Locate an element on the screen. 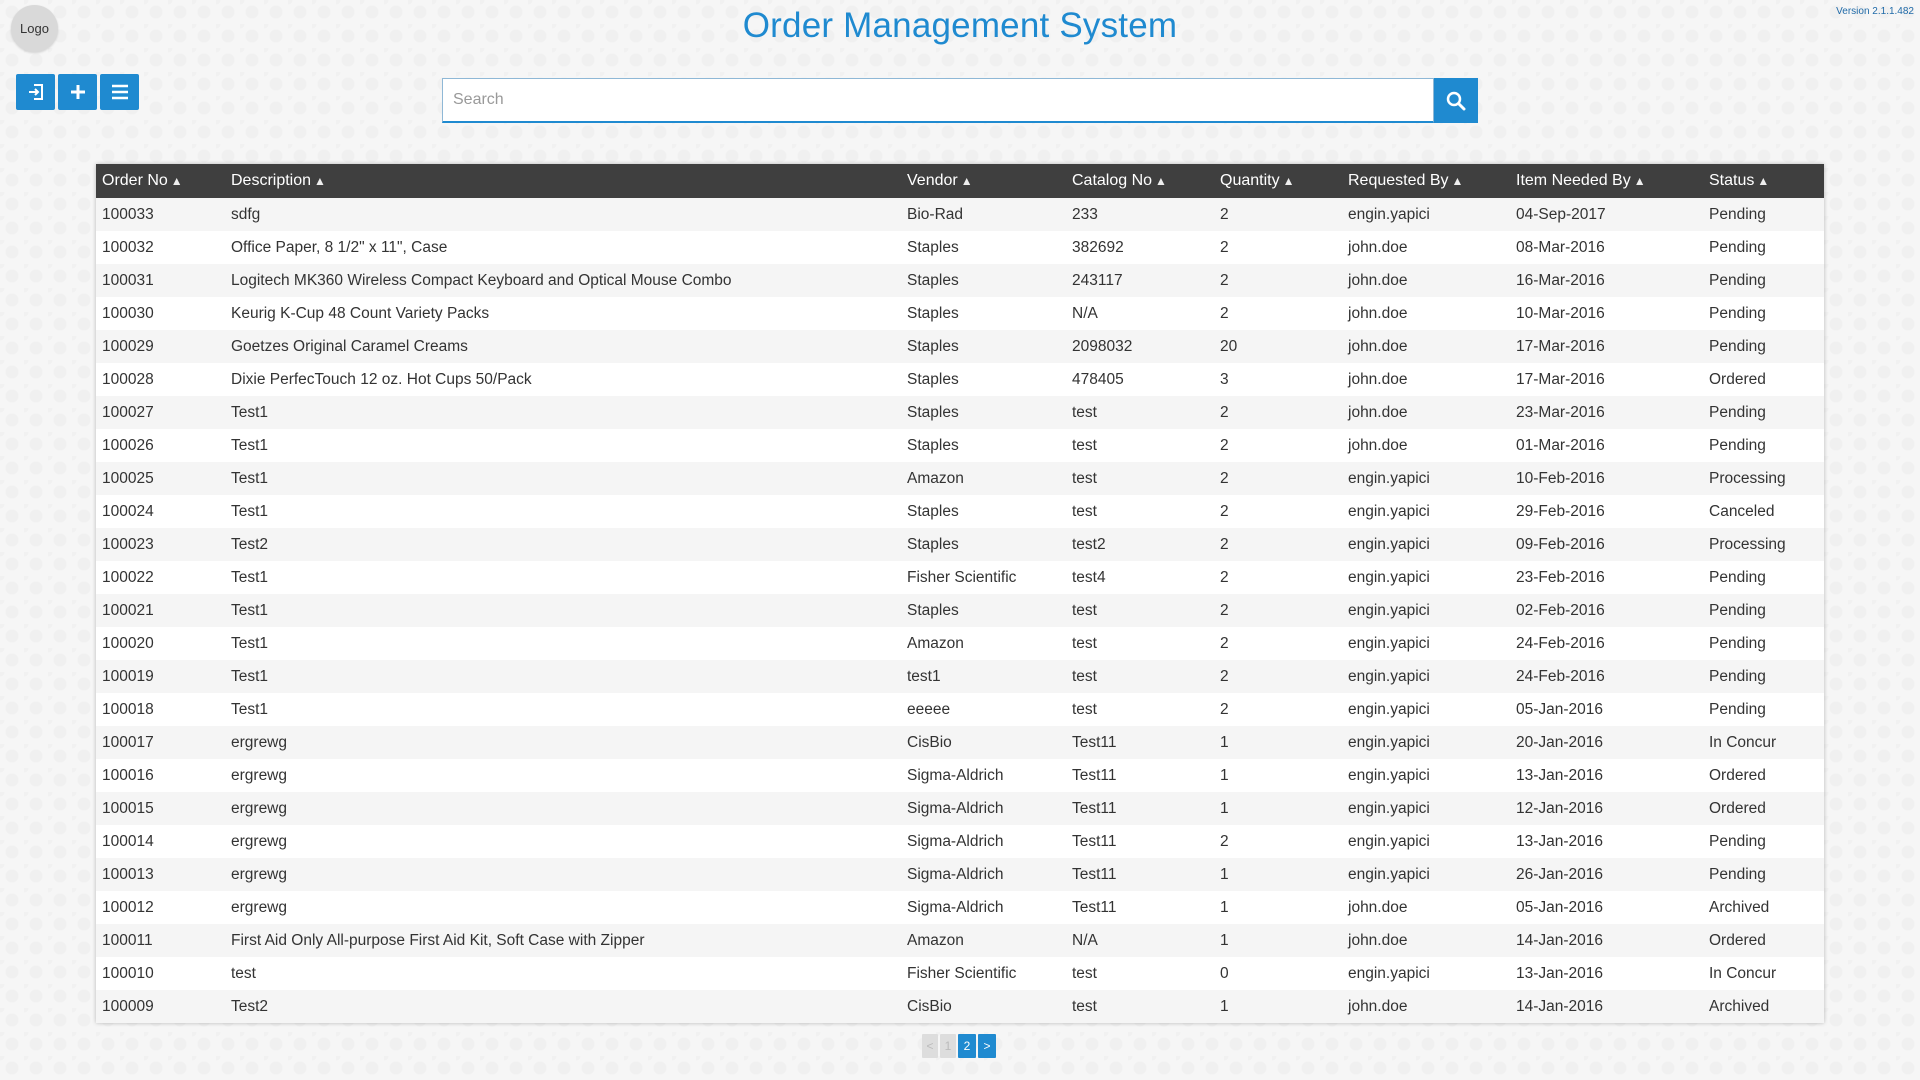  cell-item-needed-by: 08-Mar-2016 is located at coordinates (1560, 247).